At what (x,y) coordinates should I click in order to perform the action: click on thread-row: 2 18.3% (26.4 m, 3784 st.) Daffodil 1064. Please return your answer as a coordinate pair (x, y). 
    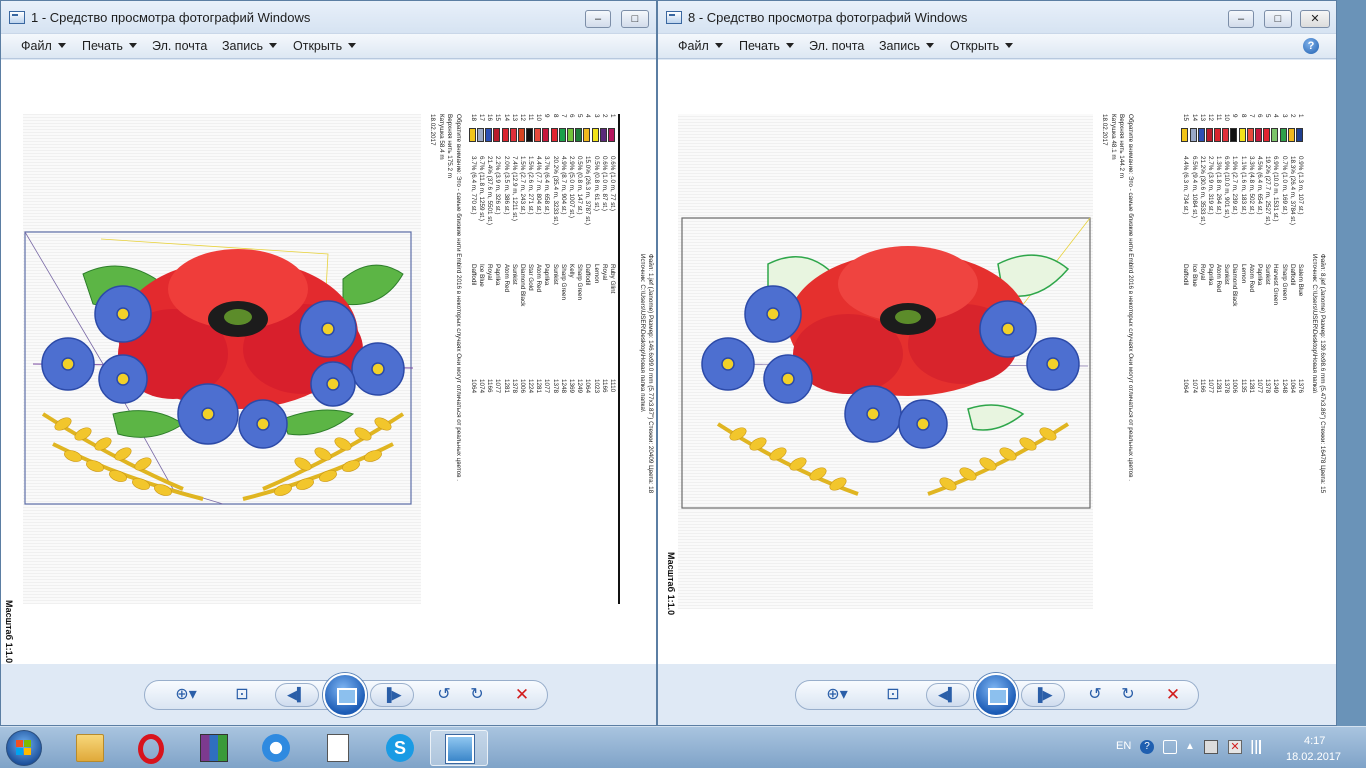
    Looking at the image, I should click on (1291, 361).